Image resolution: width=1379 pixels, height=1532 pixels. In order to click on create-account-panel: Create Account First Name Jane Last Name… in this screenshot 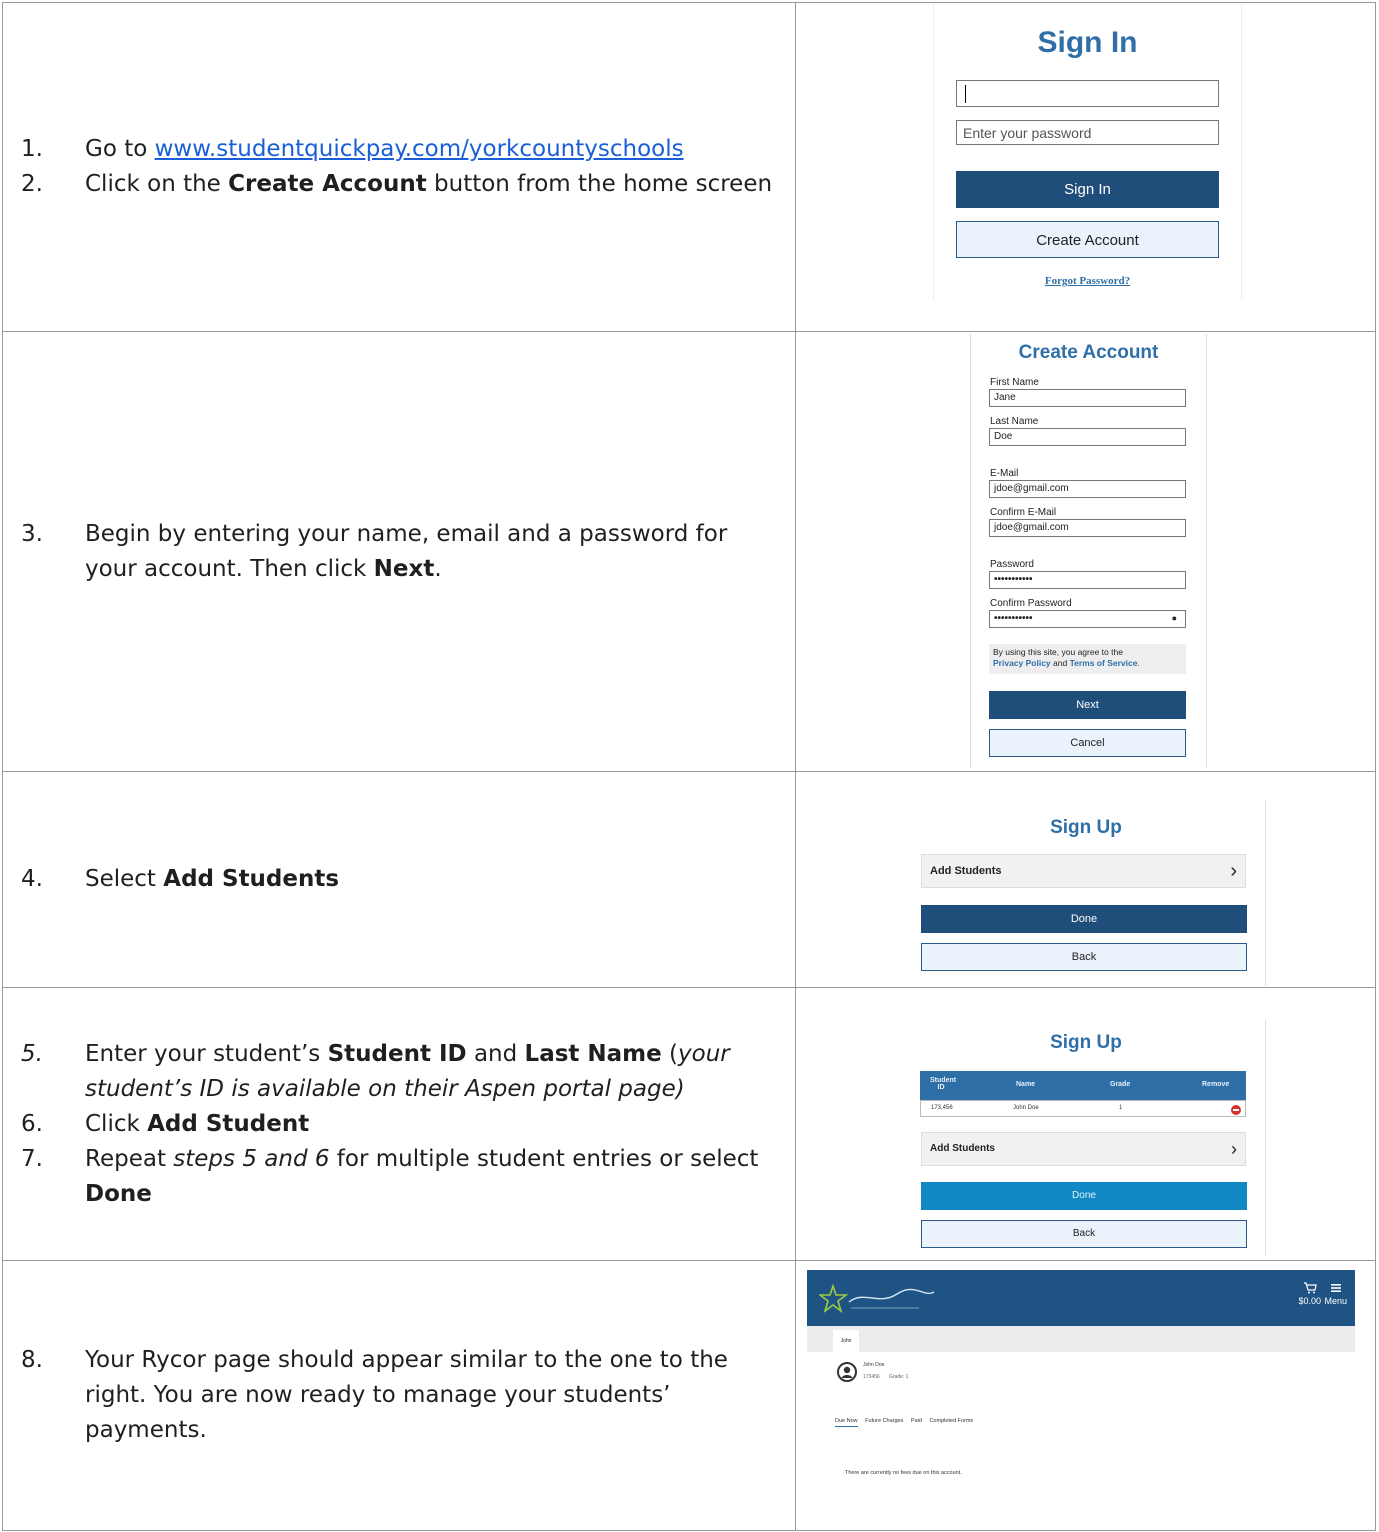, I will do `click(1088, 551)`.